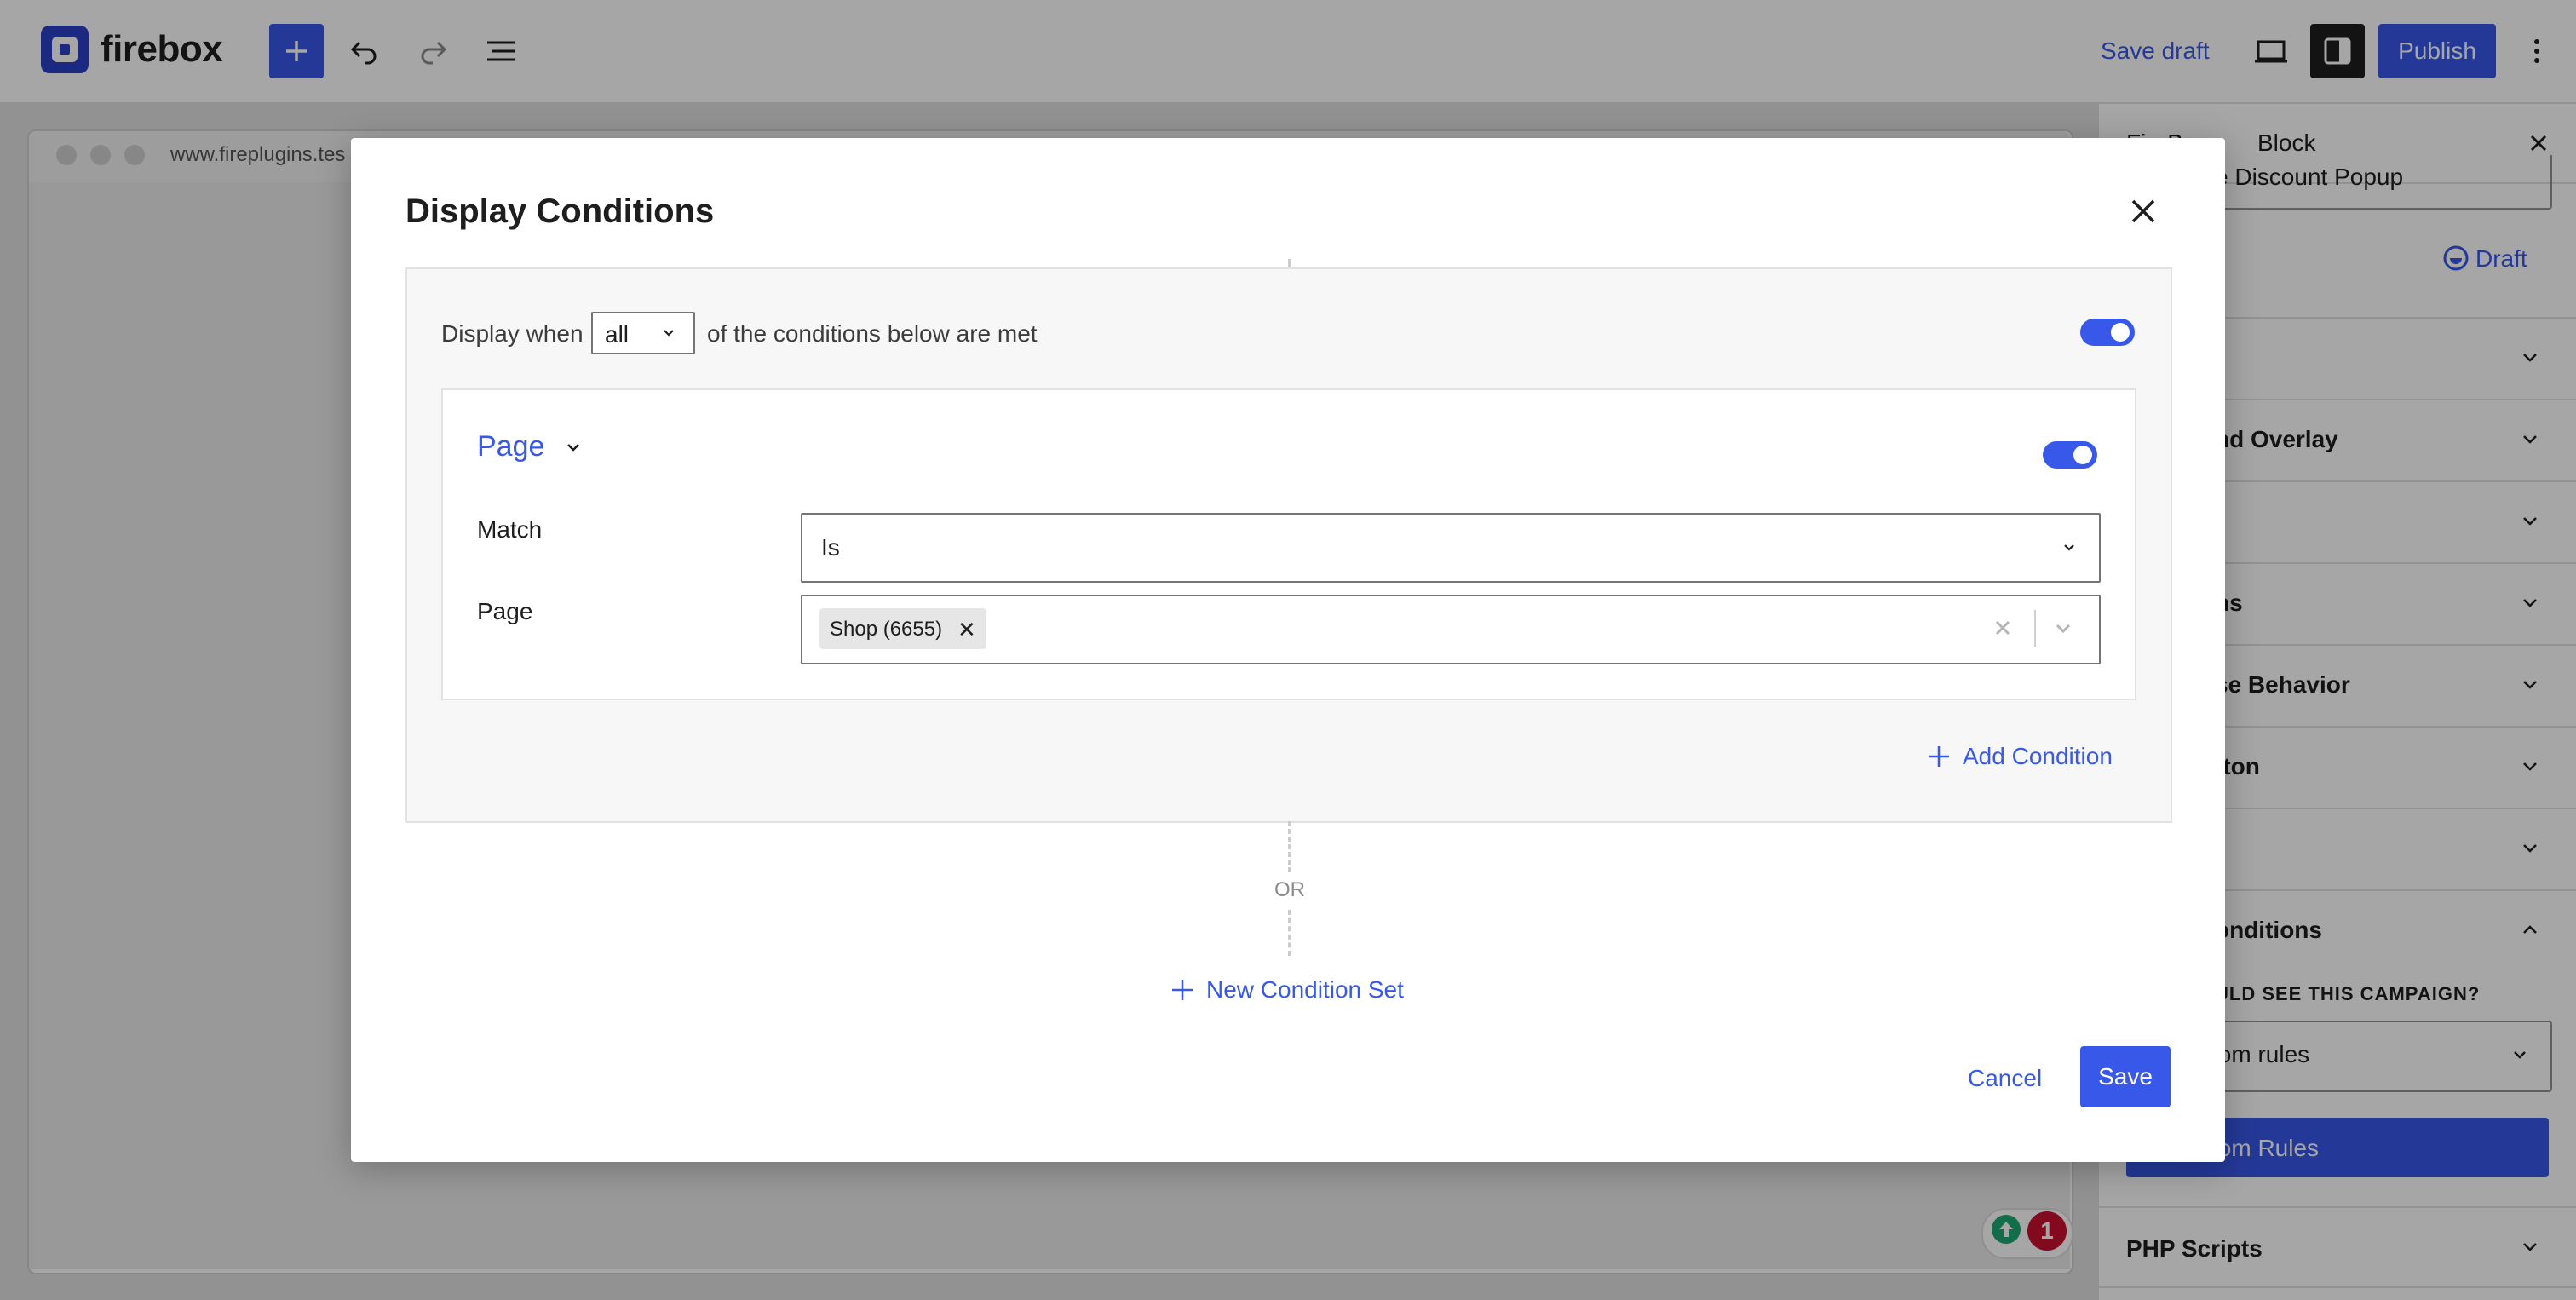 The image size is (2576, 1300). What do you see at coordinates (617, 334) in the screenshot?
I see `match-type-value: all` at bounding box center [617, 334].